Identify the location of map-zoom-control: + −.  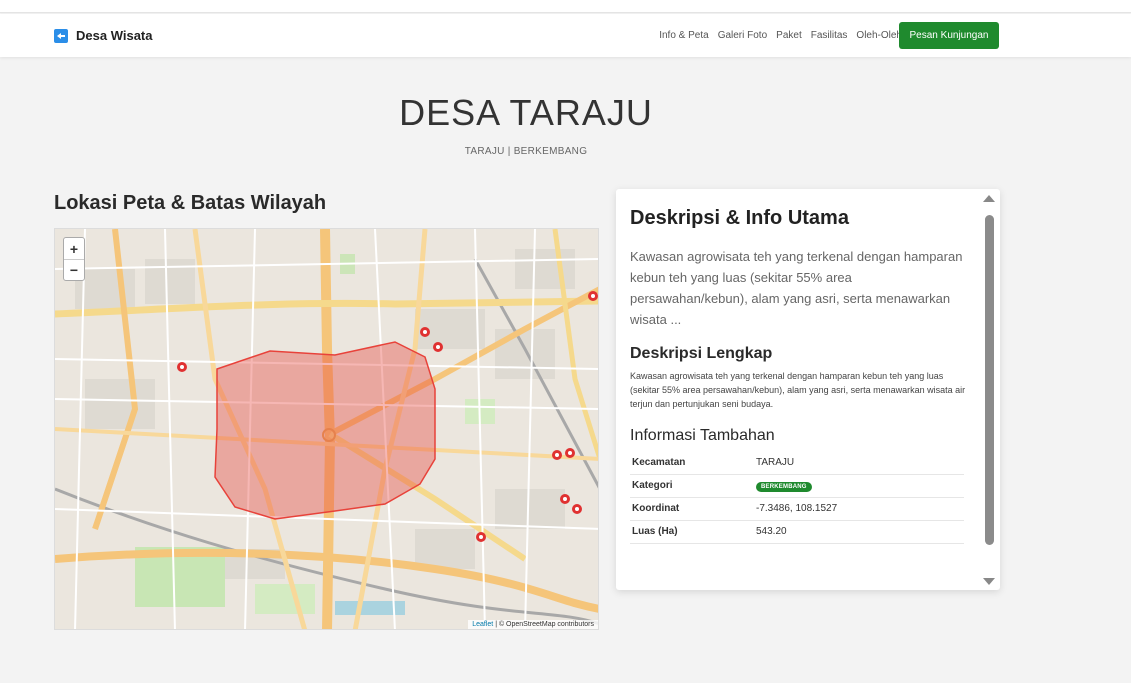
(74, 259).